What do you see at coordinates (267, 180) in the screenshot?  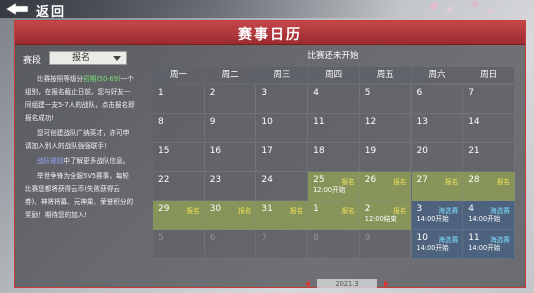 I see `day-number: 24` at bounding box center [267, 180].